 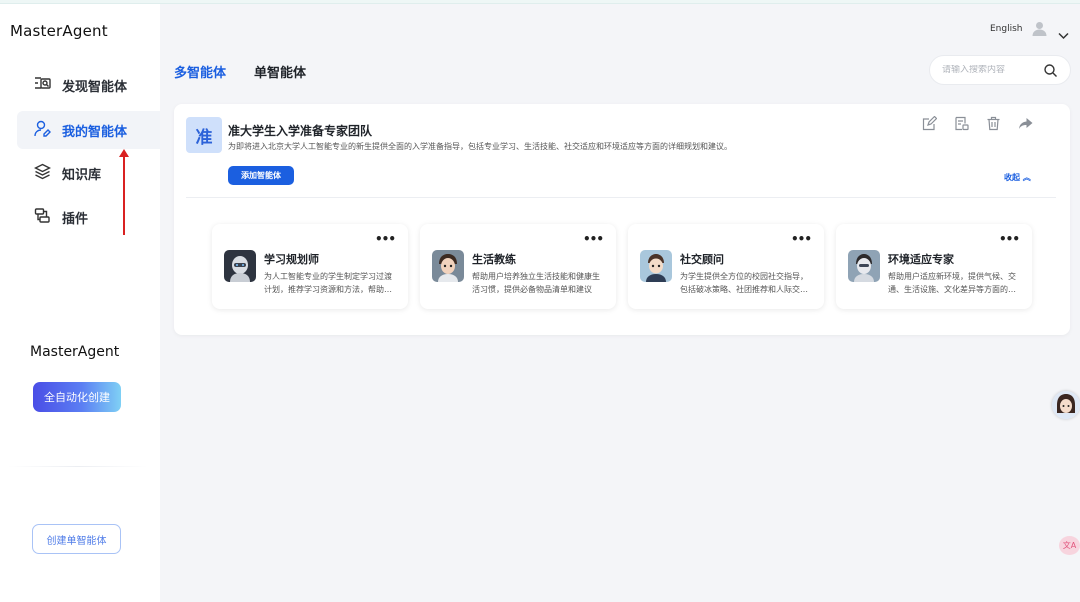 I want to click on sidebar-item-my-agents: 我的智能体, so click(x=88, y=130).